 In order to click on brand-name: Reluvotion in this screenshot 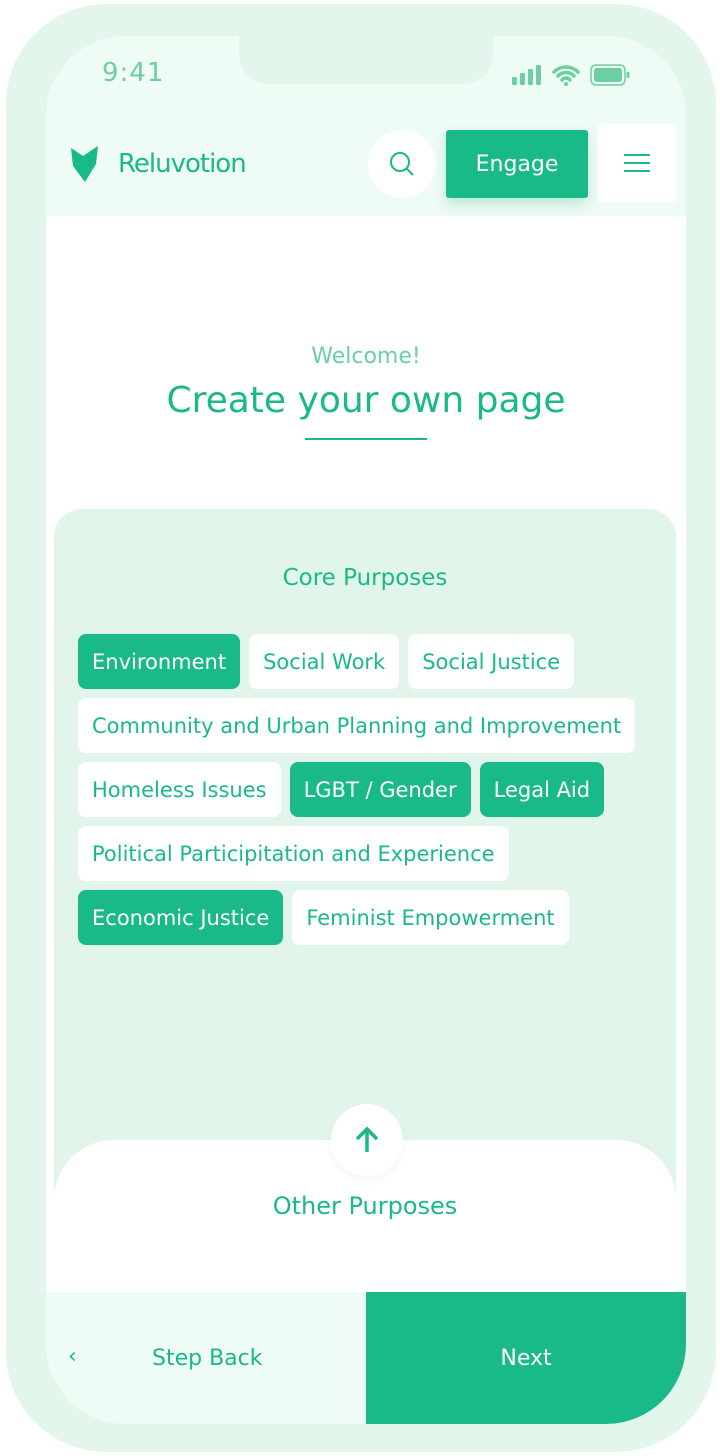, I will do `click(182, 164)`.